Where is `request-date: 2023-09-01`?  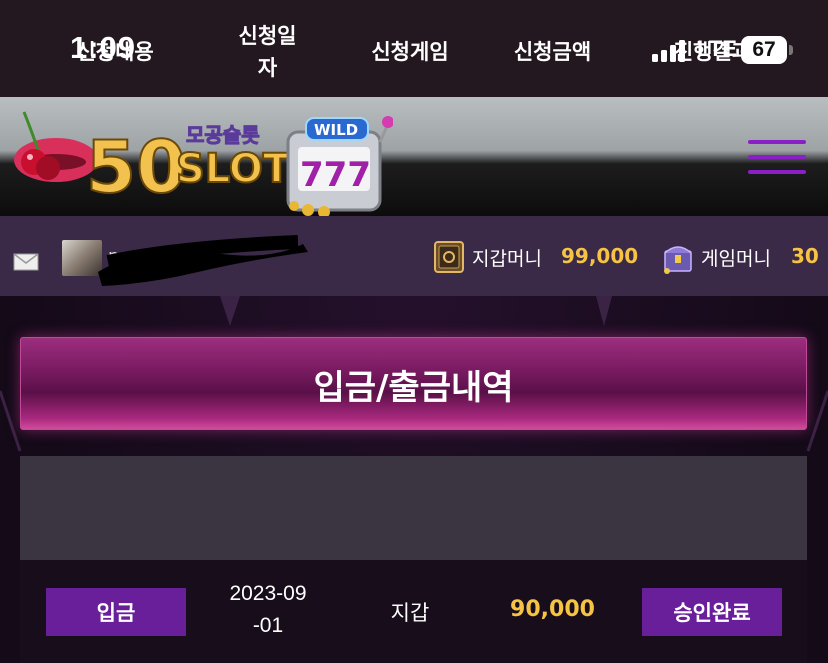
request-date: 2023-09-01 is located at coordinates (268, 609).